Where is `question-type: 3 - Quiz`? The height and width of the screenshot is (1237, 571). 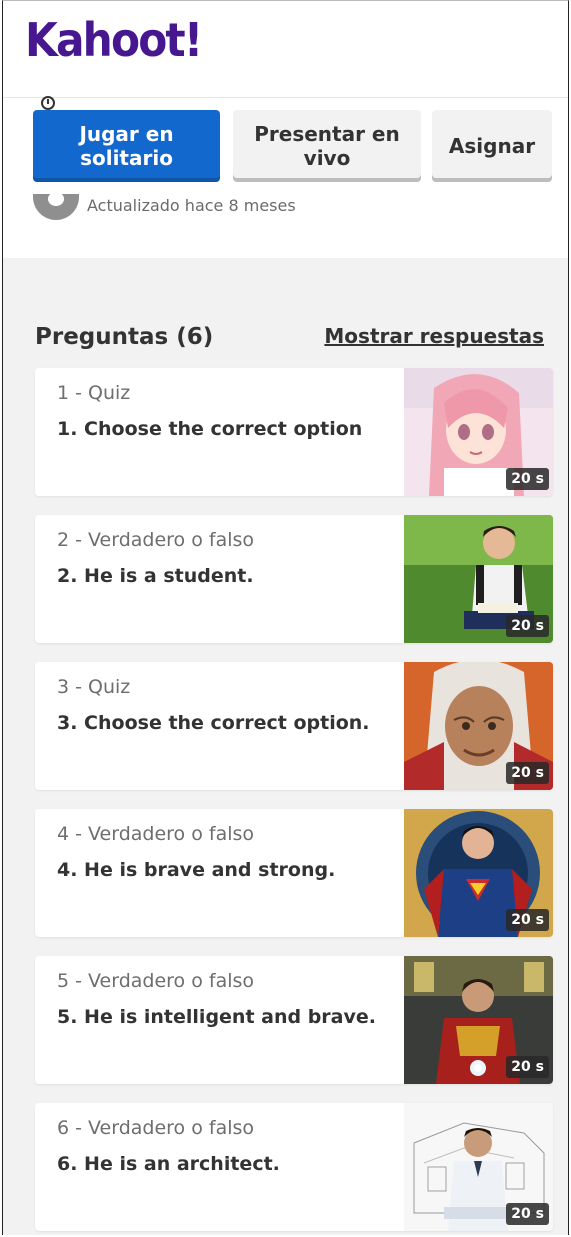 question-type: 3 - Quiz is located at coordinates (94, 687).